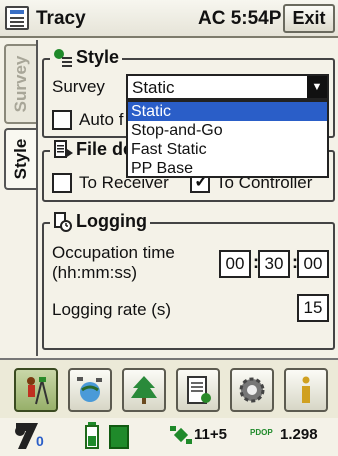 This screenshot has width=338, height=456. I want to click on occupation-time-format-label: (hh:mm:ss), so click(94, 272).